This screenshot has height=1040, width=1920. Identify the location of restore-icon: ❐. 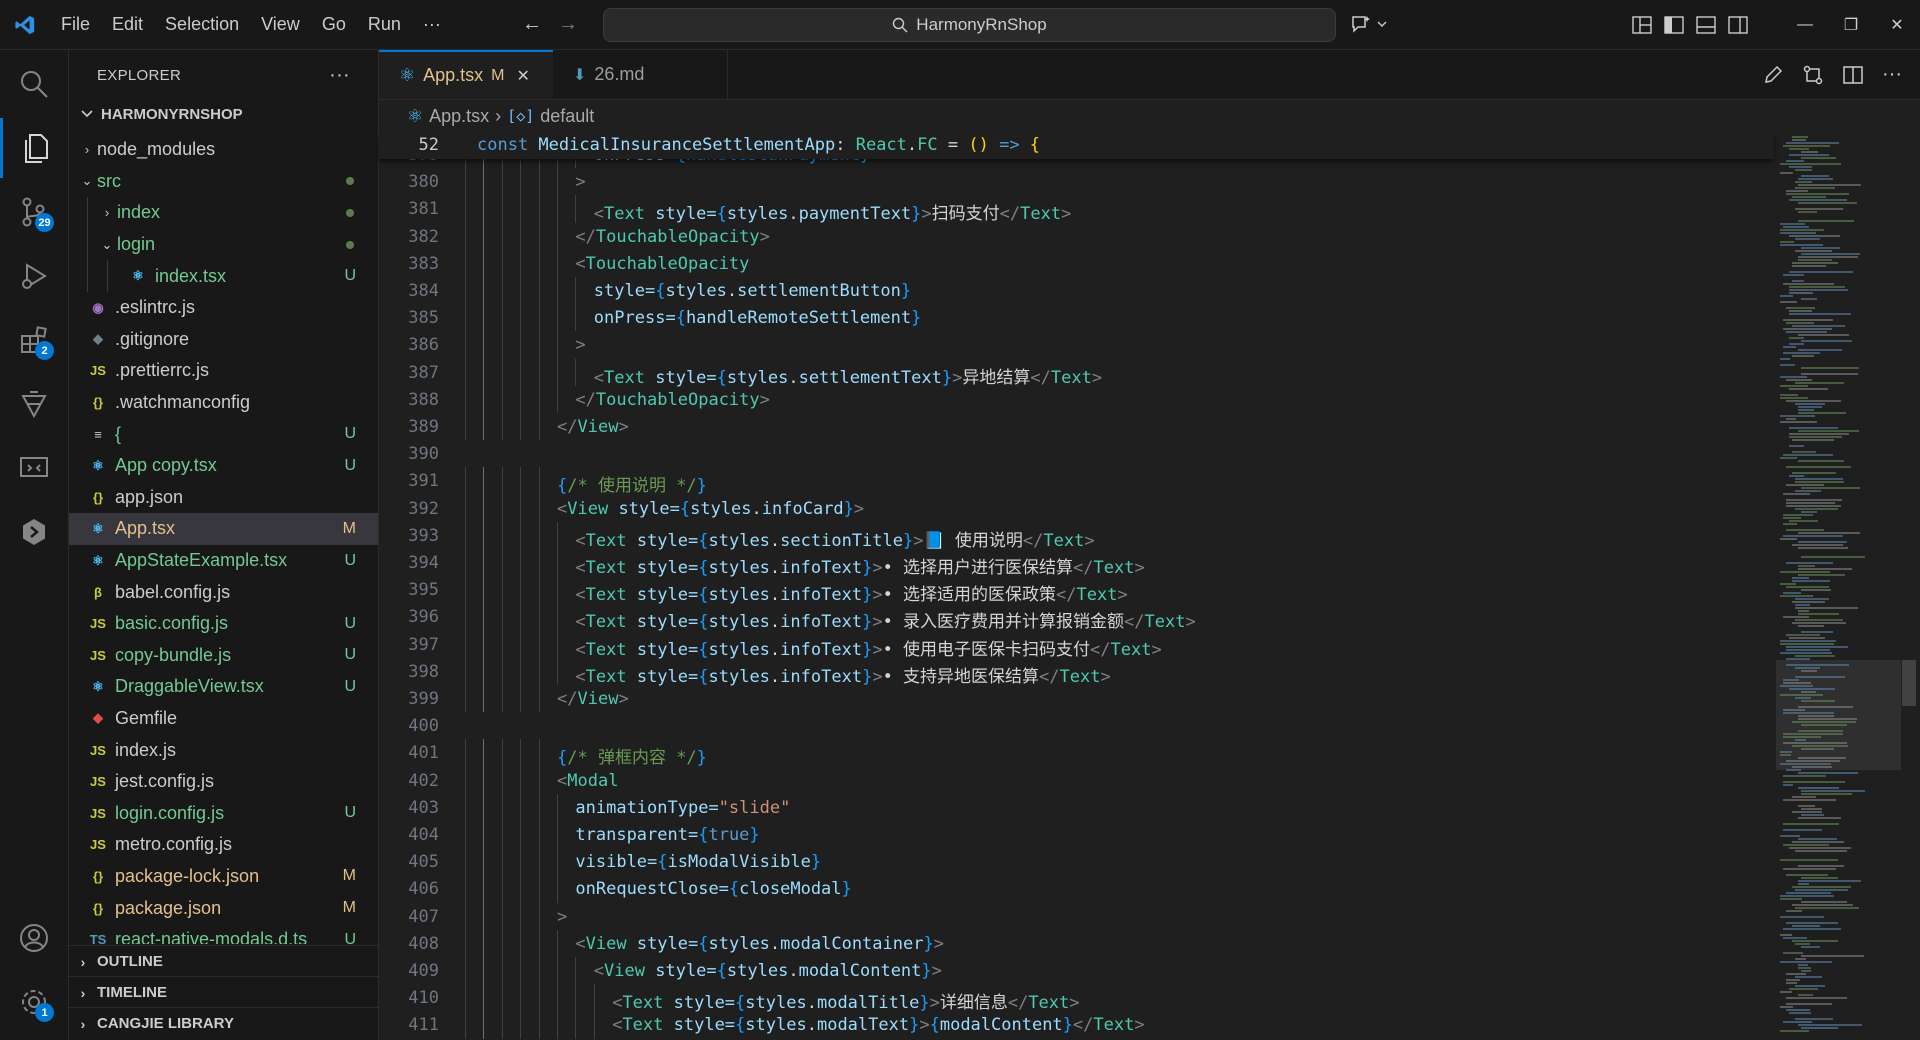
(1851, 25).